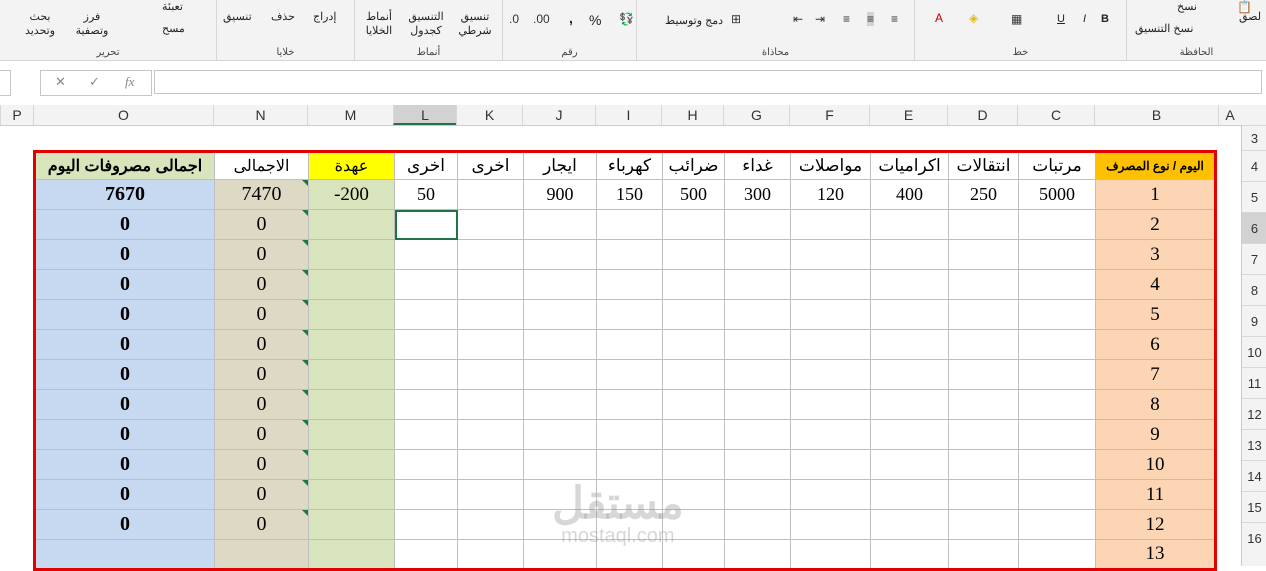  I want to click on cell-day: 11, so click(1155, 494).